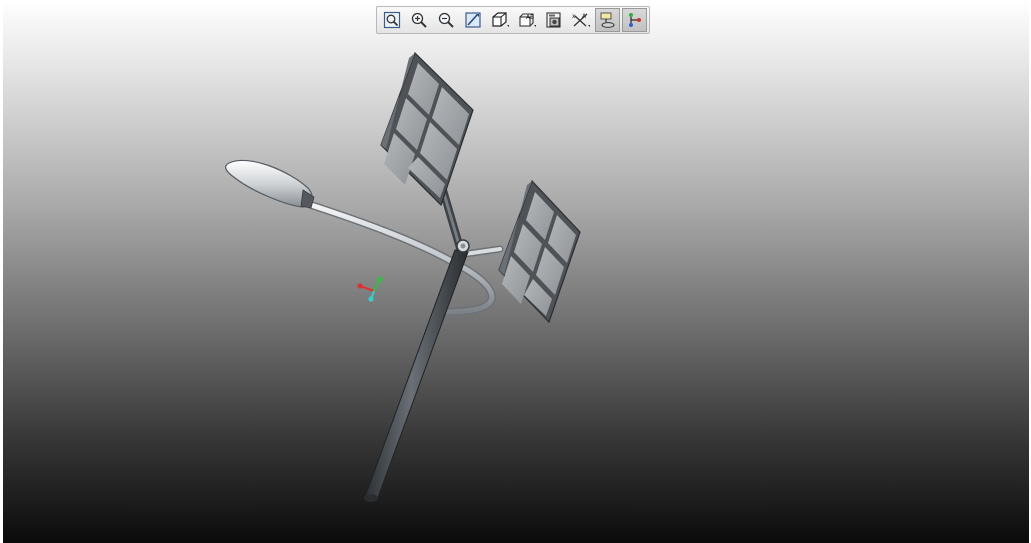 The height and width of the screenshot is (543, 1031). Describe the element at coordinates (370, 289) in the screenshot. I see `coordinate-triad` at that location.